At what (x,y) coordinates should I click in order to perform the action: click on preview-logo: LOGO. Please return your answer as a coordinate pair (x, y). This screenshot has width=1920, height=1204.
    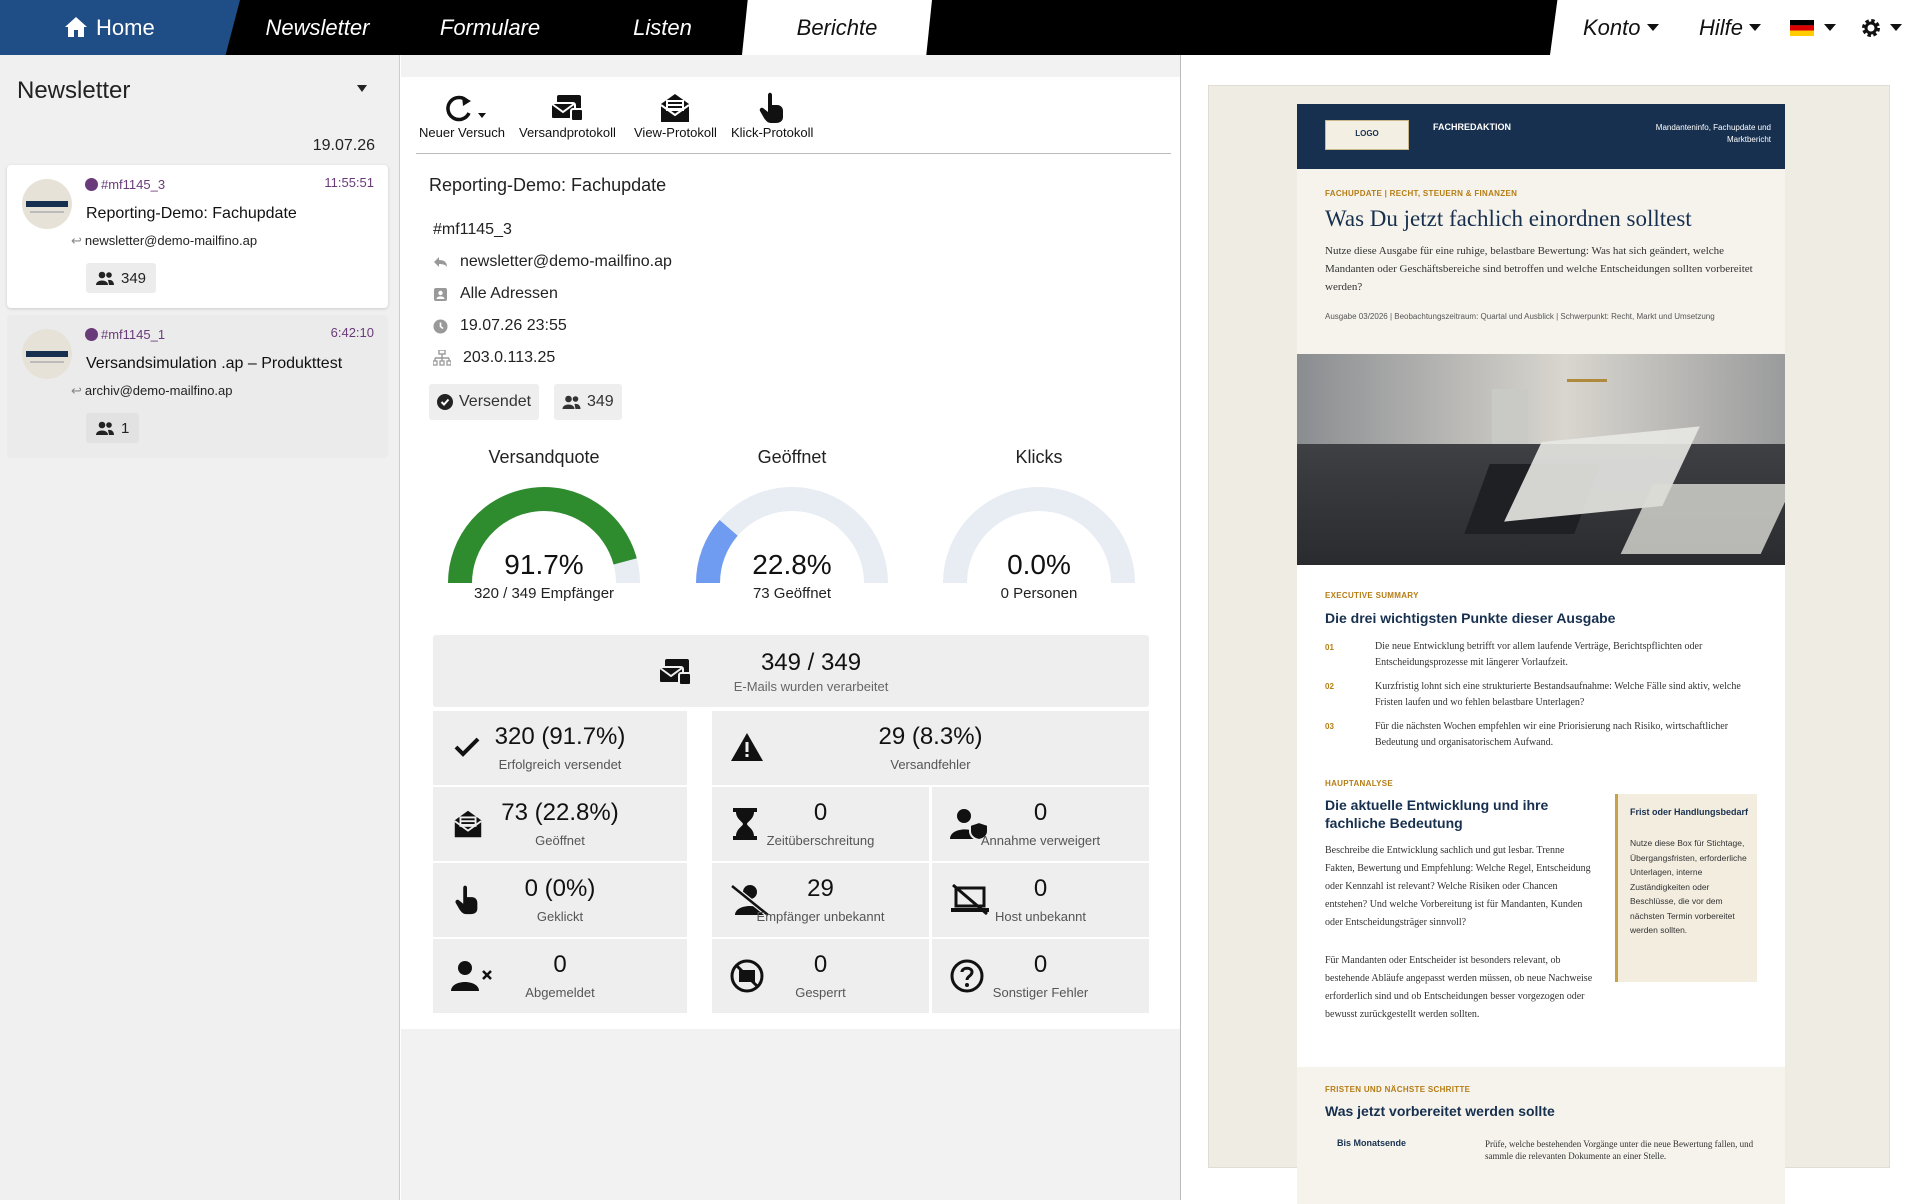
    Looking at the image, I should click on (1367, 135).